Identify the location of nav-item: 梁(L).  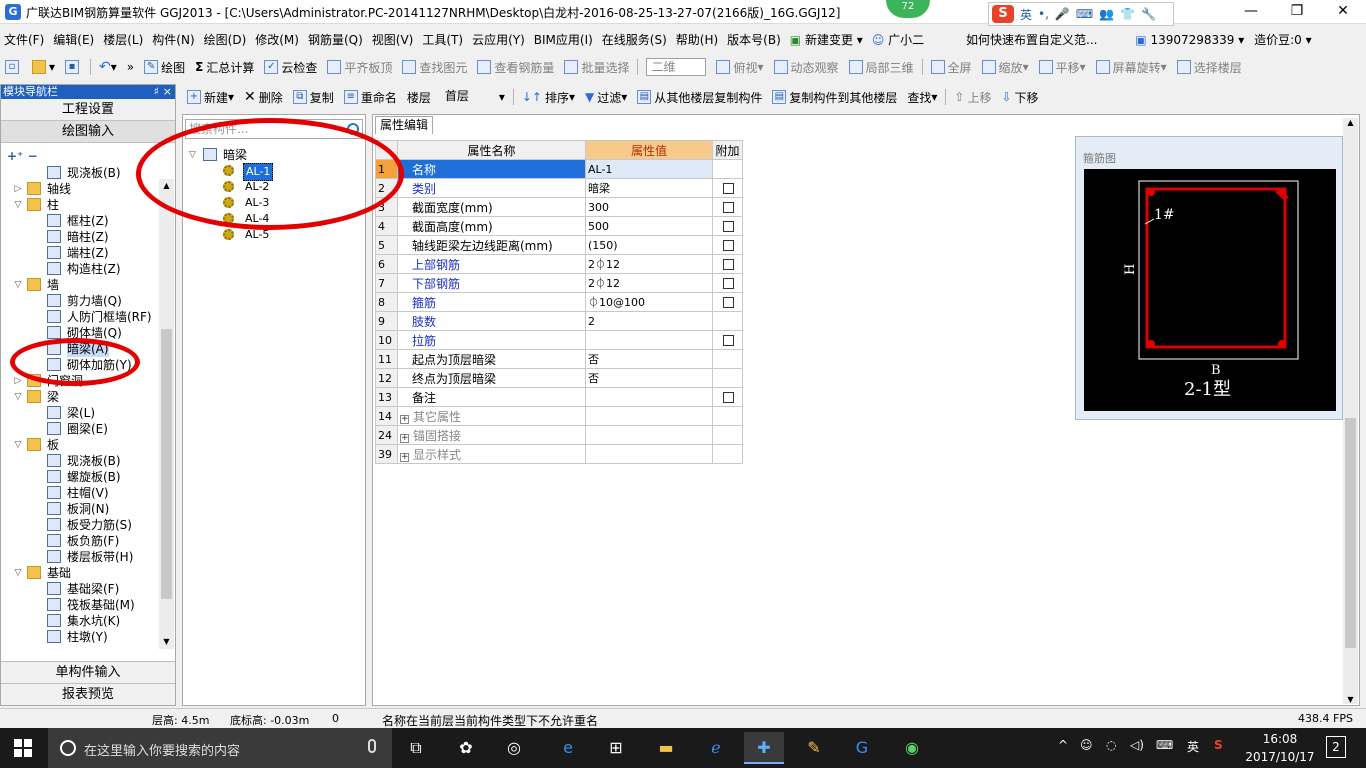
(80, 413).